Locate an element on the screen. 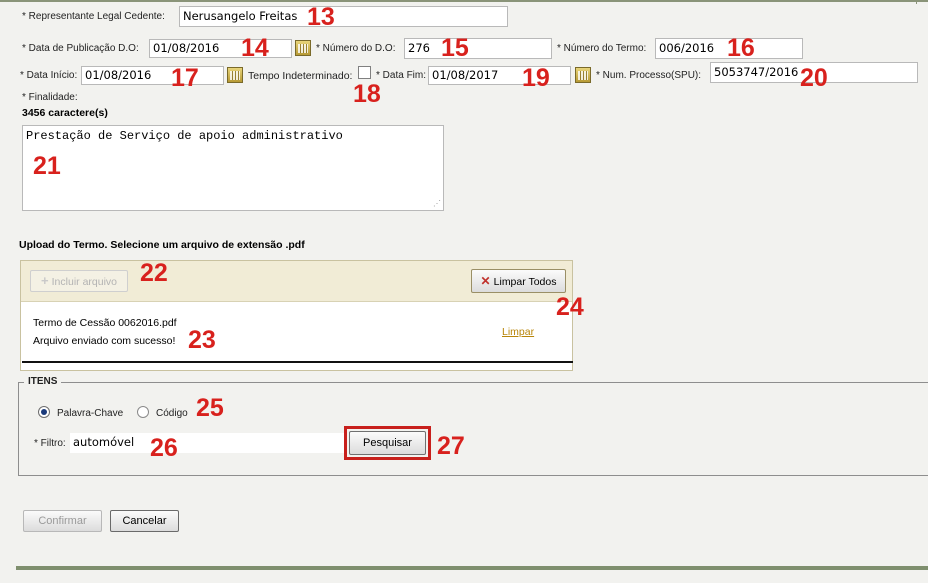 The image size is (928, 583). radio-dot is located at coordinates (44, 412).